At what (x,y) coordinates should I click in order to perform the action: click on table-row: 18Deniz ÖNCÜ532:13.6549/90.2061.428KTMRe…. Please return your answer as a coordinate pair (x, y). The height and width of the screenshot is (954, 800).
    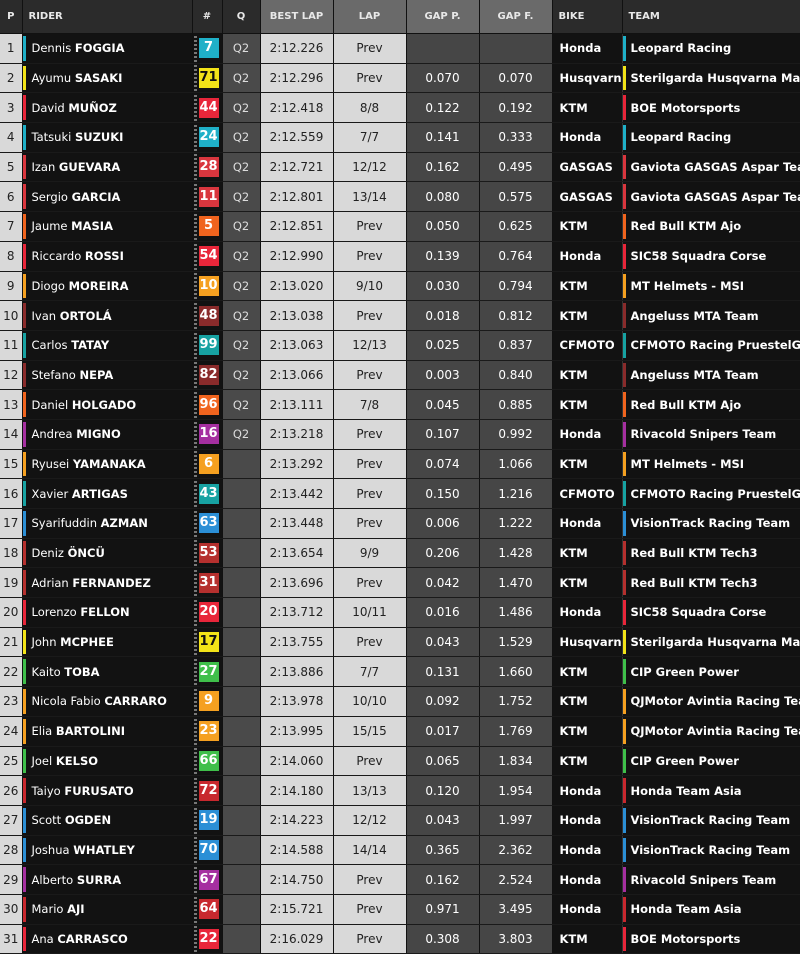
    Looking at the image, I should click on (400, 553).